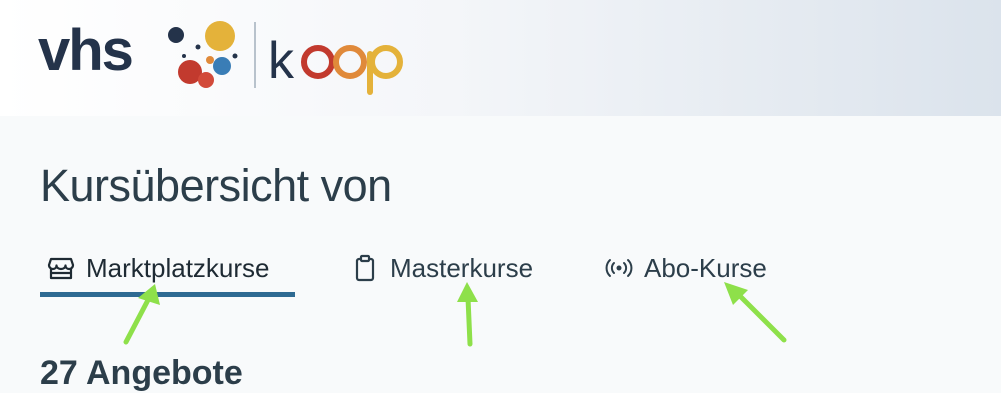 The width and height of the screenshot is (1001, 393). I want to click on results-count: 27 Angebote, so click(141, 373).